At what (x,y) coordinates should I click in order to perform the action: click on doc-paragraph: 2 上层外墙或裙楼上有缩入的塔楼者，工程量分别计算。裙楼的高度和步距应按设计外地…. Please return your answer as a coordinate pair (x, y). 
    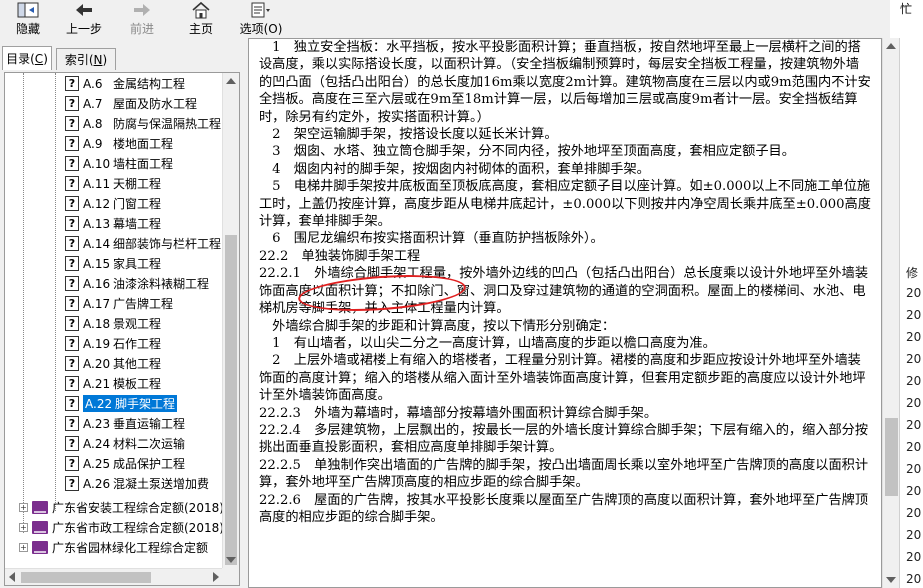
    Looking at the image, I should click on (562, 378).